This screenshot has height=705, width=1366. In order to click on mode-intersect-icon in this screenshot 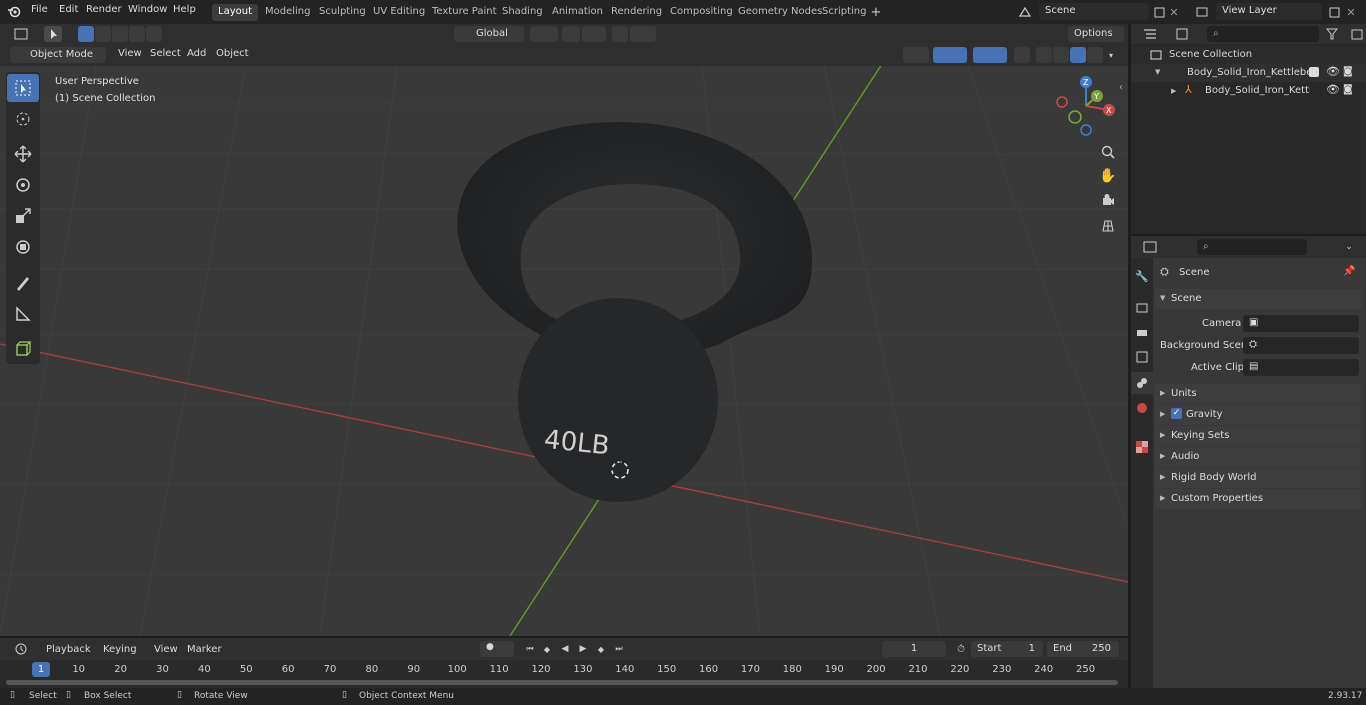, I will do `click(154, 34)`.